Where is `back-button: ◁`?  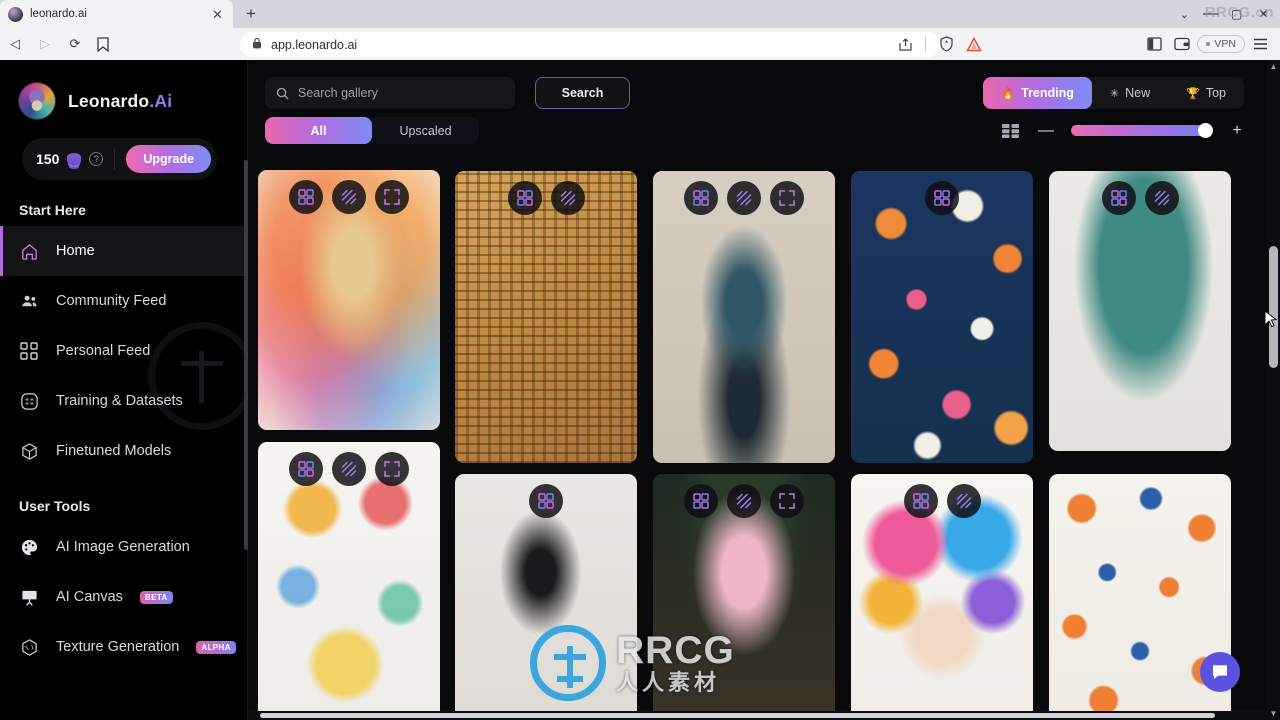 back-button: ◁ is located at coordinates (15, 44).